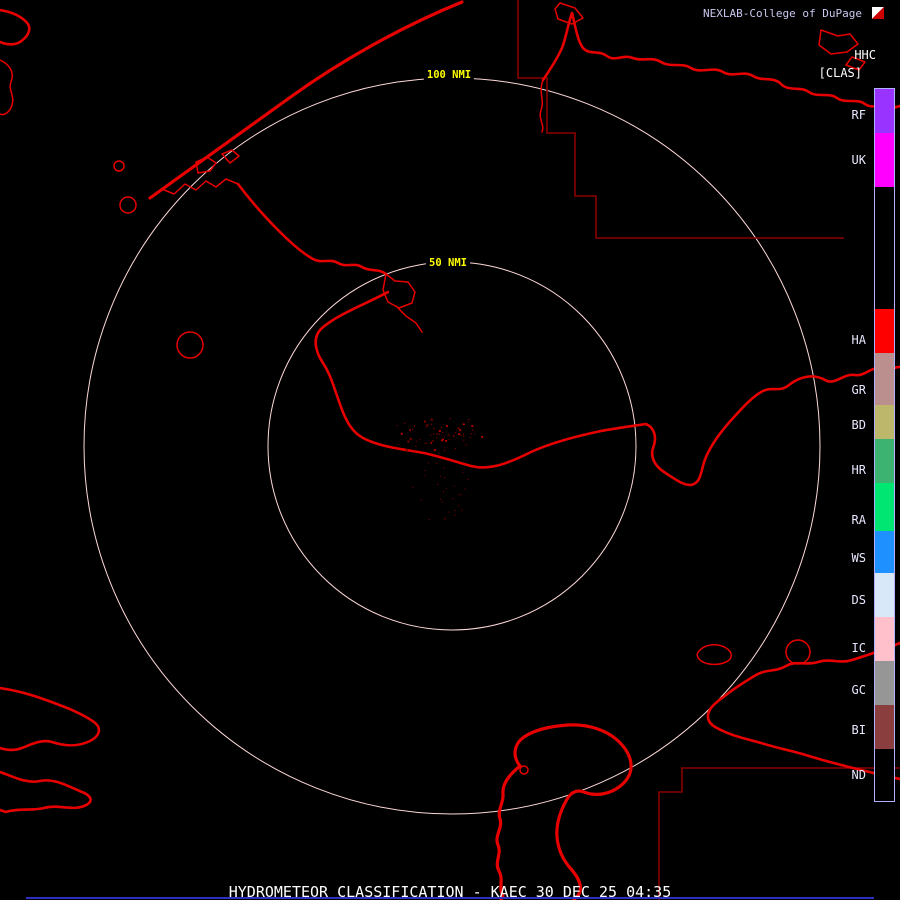 This screenshot has height=900, width=900. I want to click on legend-seg-WS, so click(884, 552).